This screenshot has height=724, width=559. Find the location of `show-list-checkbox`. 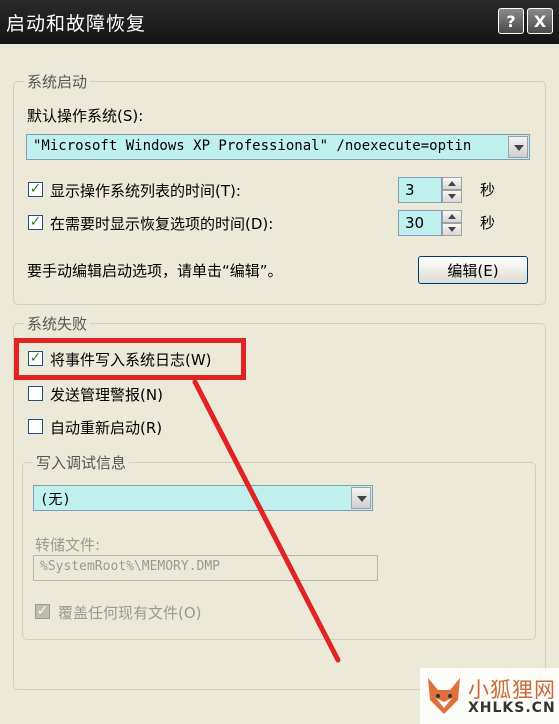

show-list-checkbox is located at coordinates (35, 189).